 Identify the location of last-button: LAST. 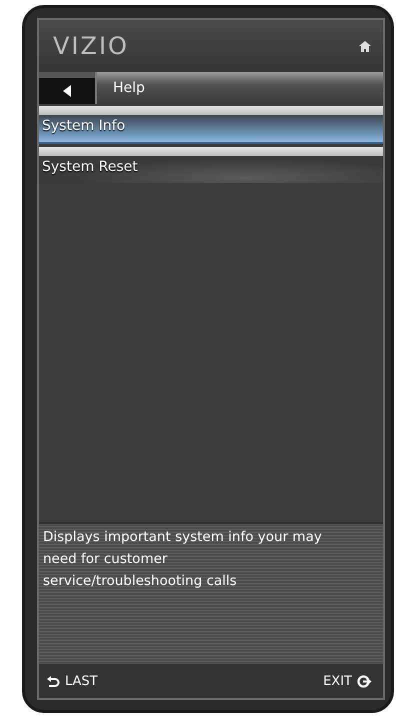
(72, 681).